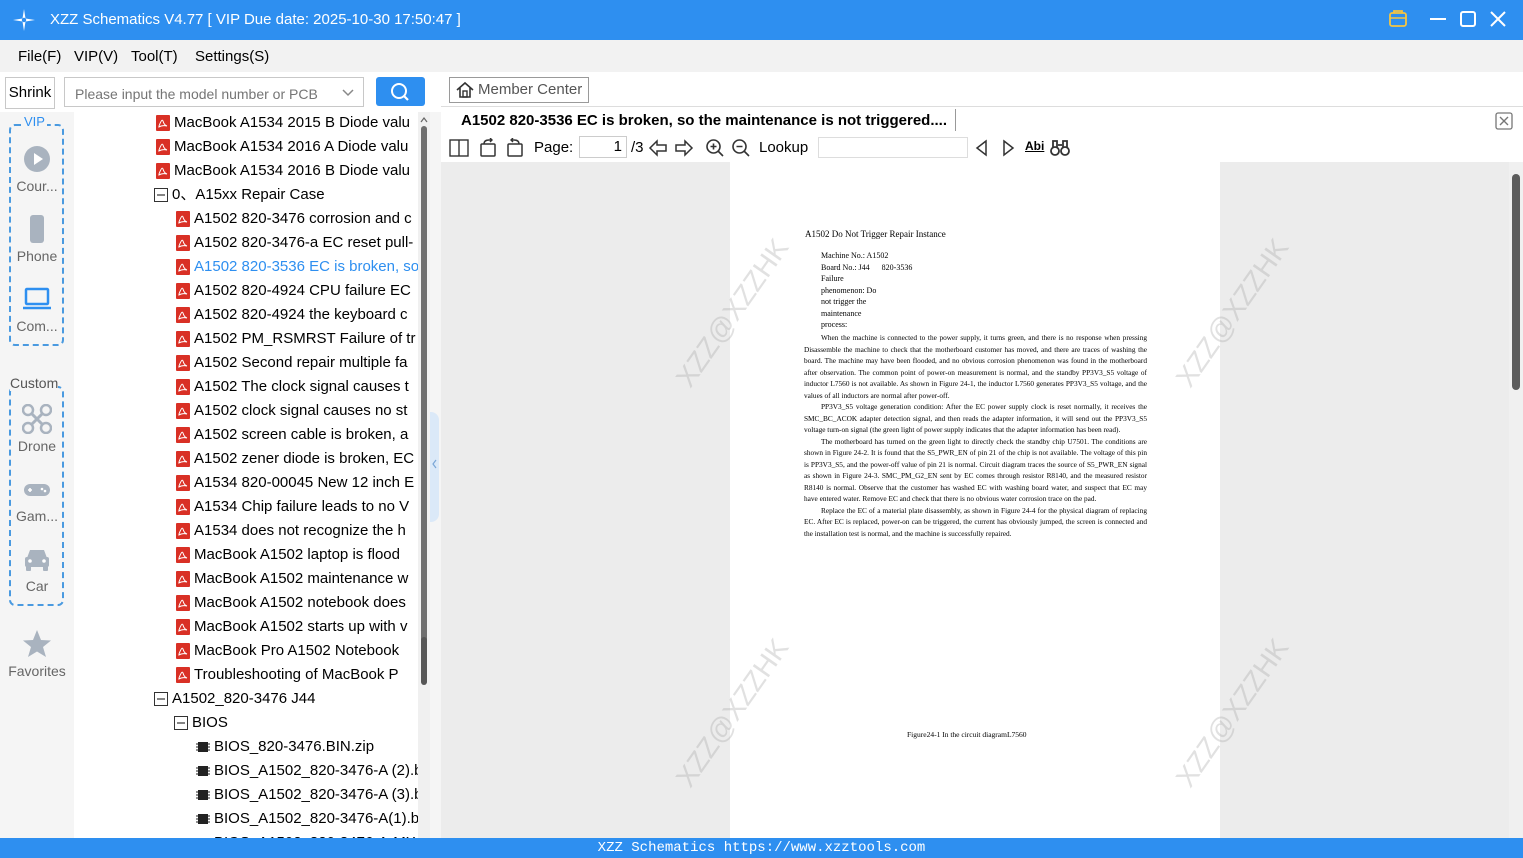  What do you see at coordinates (239, 197) in the screenshot?
I see `tree-folder: 0、A15xx Repair Case` at bounding box center [239, 197].